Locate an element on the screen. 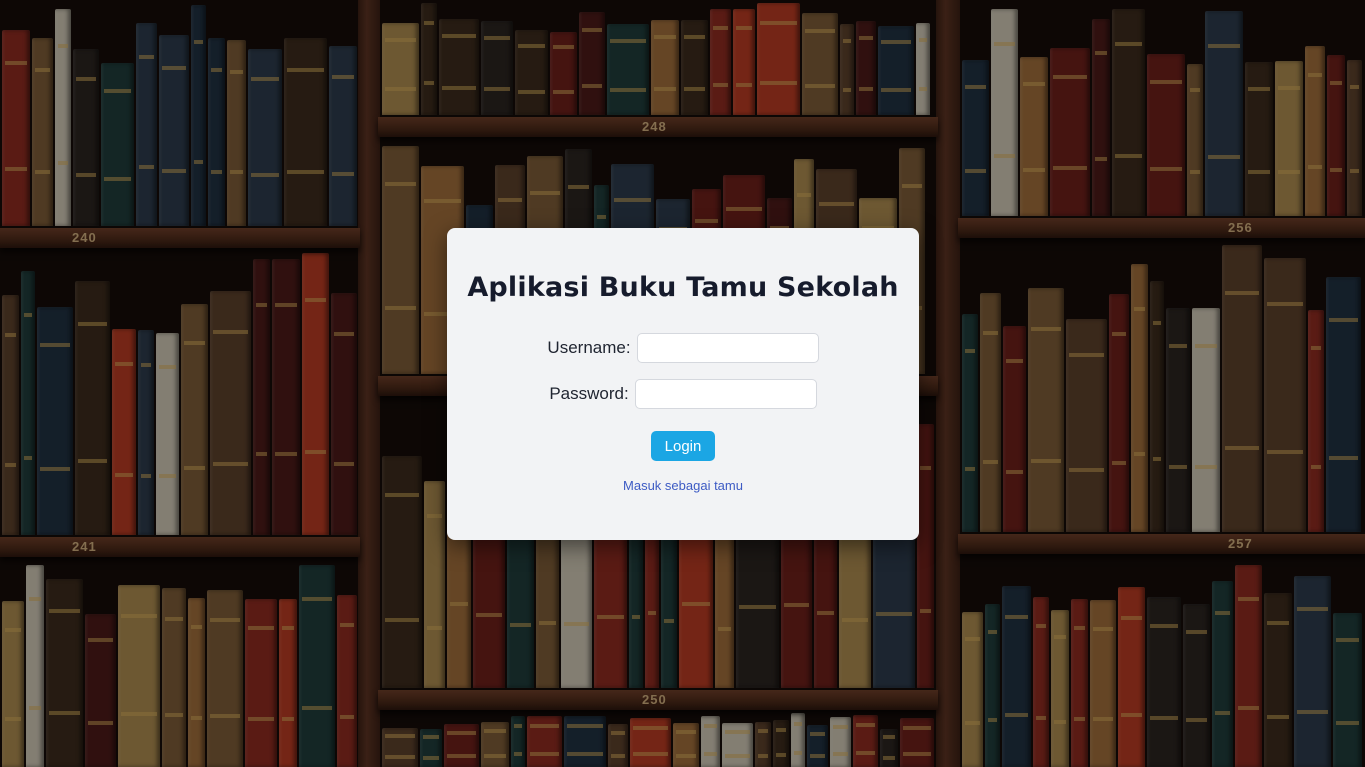  password-row: Password: is located at coordinates (683, 394).